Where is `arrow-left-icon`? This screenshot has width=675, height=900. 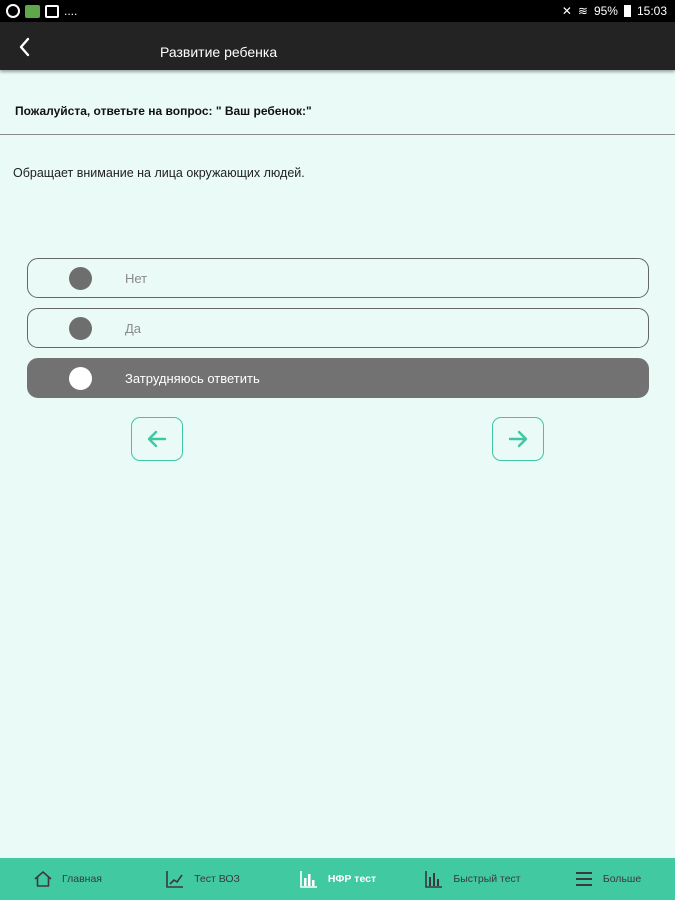 arrow-left-icon is located at coordinates (157, 439).